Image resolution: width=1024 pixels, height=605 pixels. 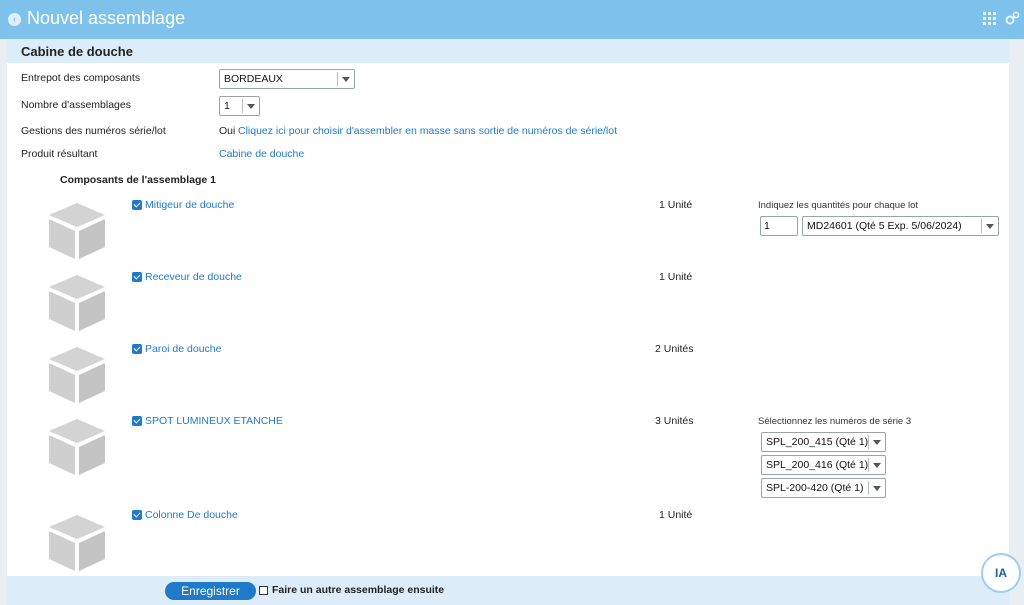 I want to click on lot-label: Indiquez les quantités pour chaque lot, so click(x=838, y=205).